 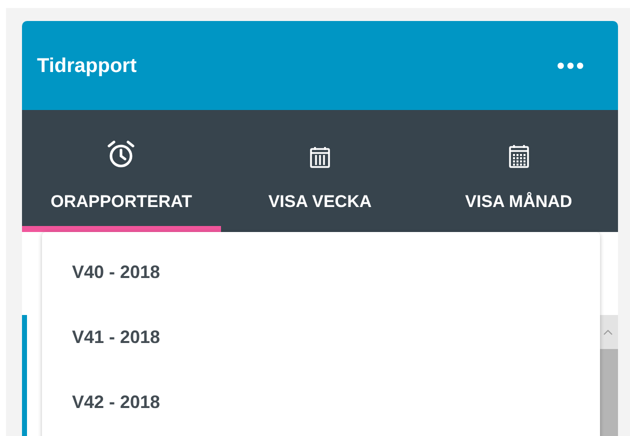 I want to click on tab: VISA VECKA, so click(x=320, y=171).